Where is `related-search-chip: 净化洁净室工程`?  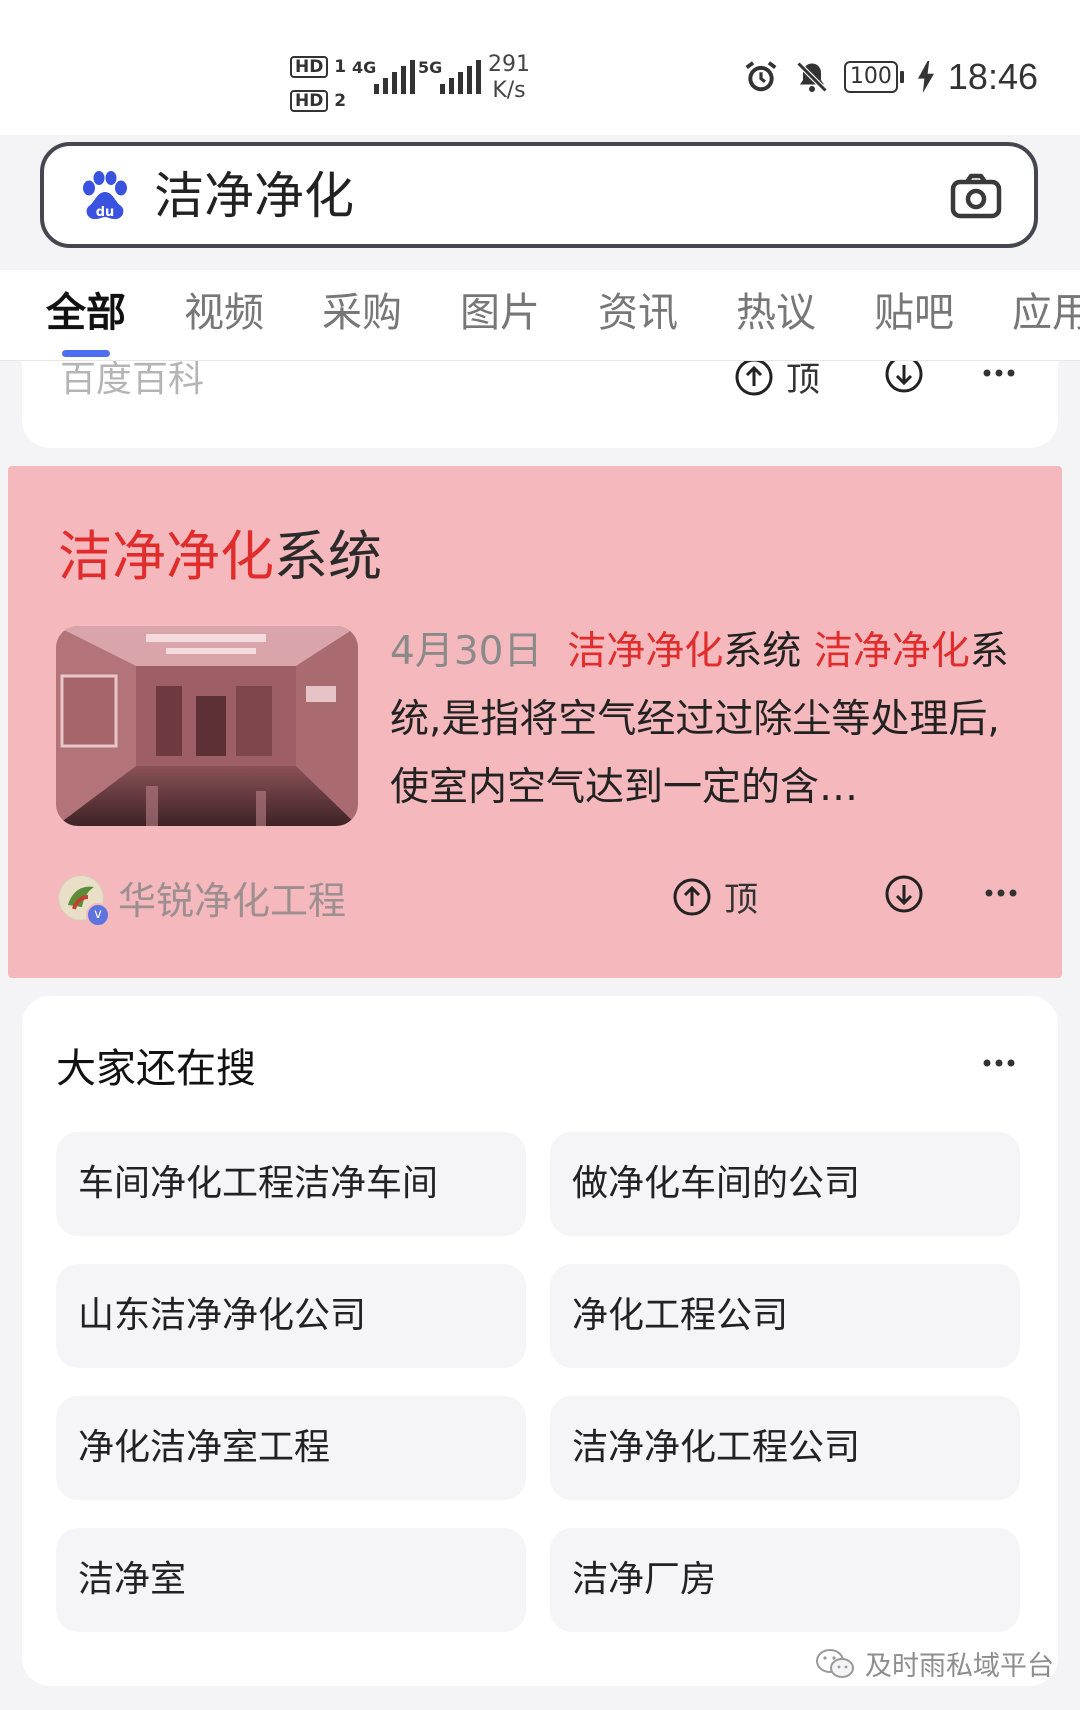
related-search-chip: 净化洁净室工程 is located at coordinates (291, 1448).